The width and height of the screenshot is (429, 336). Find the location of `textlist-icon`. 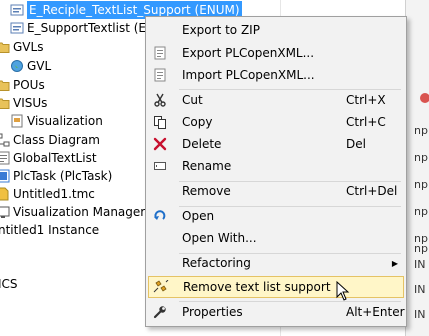

textlist-icon is located at coordinates (5, 158).